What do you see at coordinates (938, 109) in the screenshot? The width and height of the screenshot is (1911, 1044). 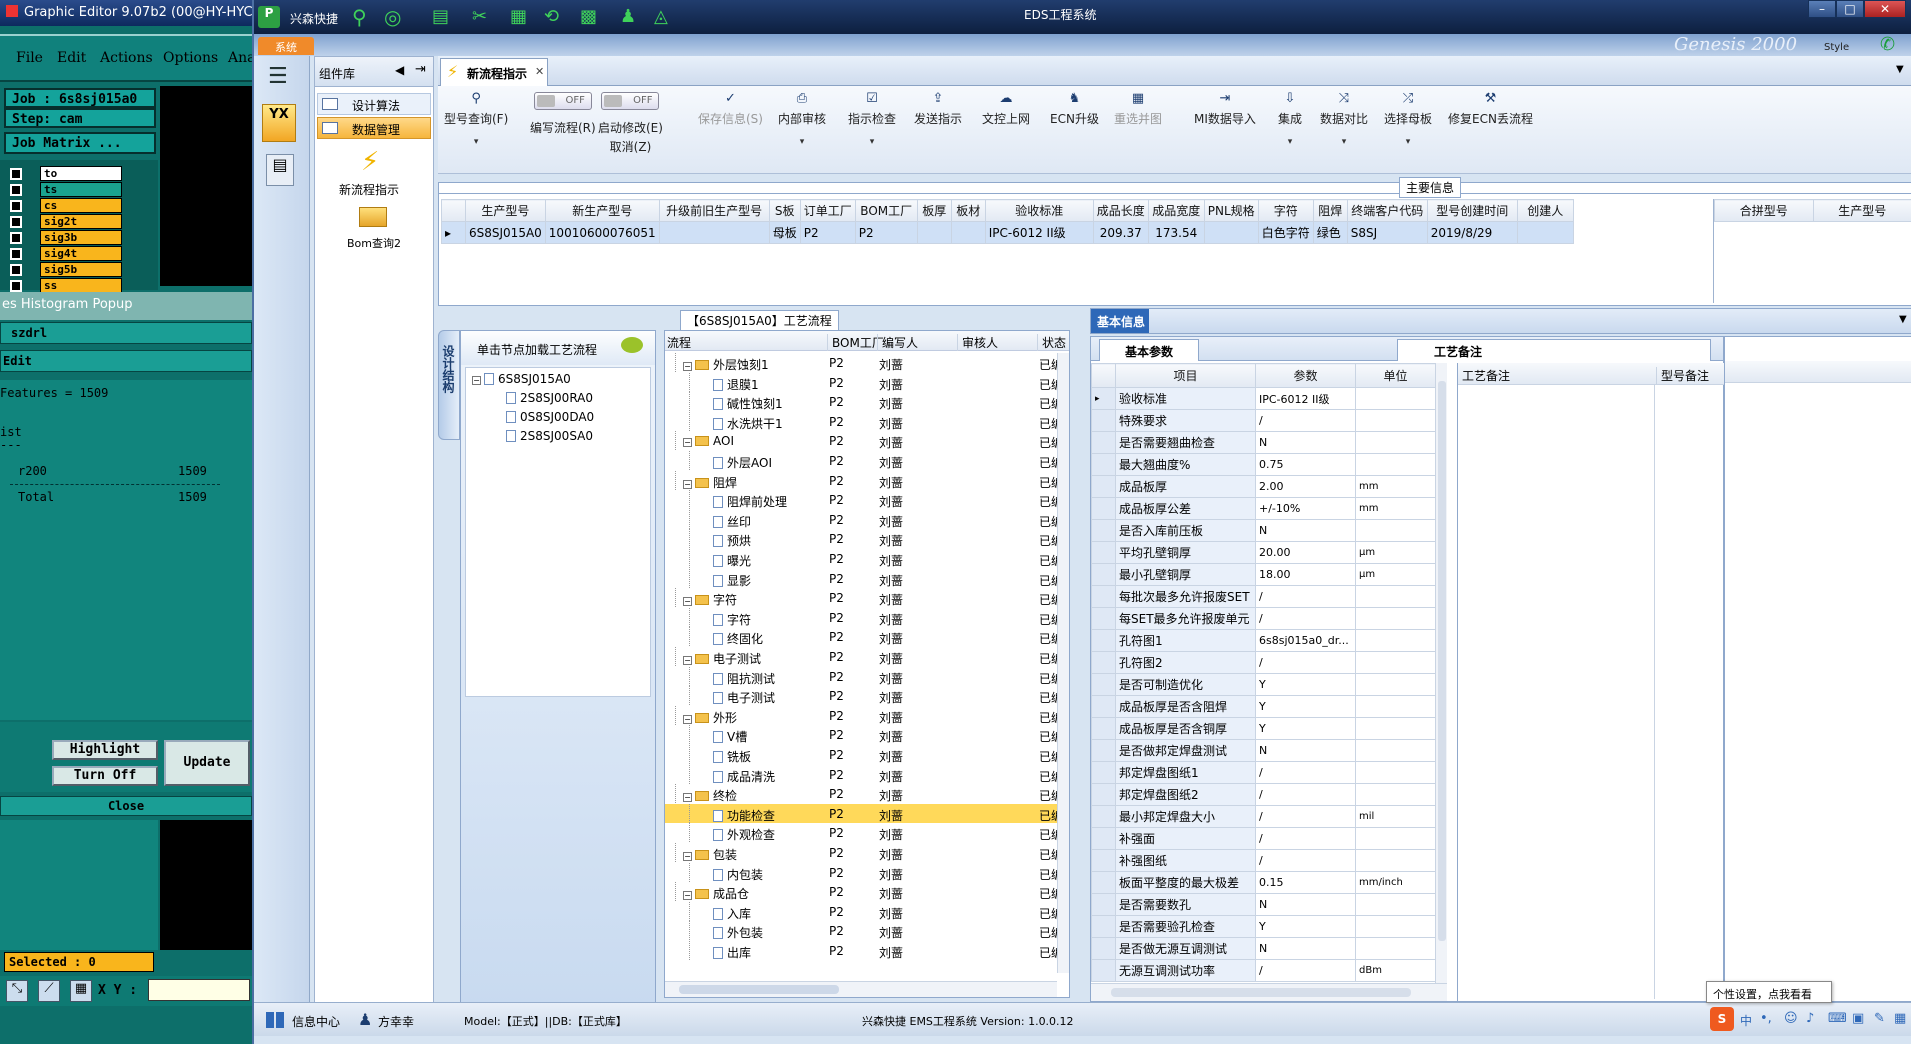 I see `ribbon-button-6: ⇪ 发送指示` at bounding box center [938, 109].